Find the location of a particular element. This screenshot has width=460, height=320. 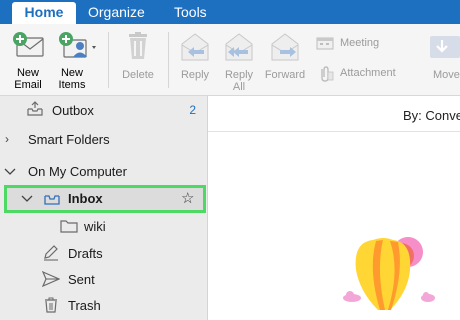

delete-button: Delete is located at coordinates (138, 56).